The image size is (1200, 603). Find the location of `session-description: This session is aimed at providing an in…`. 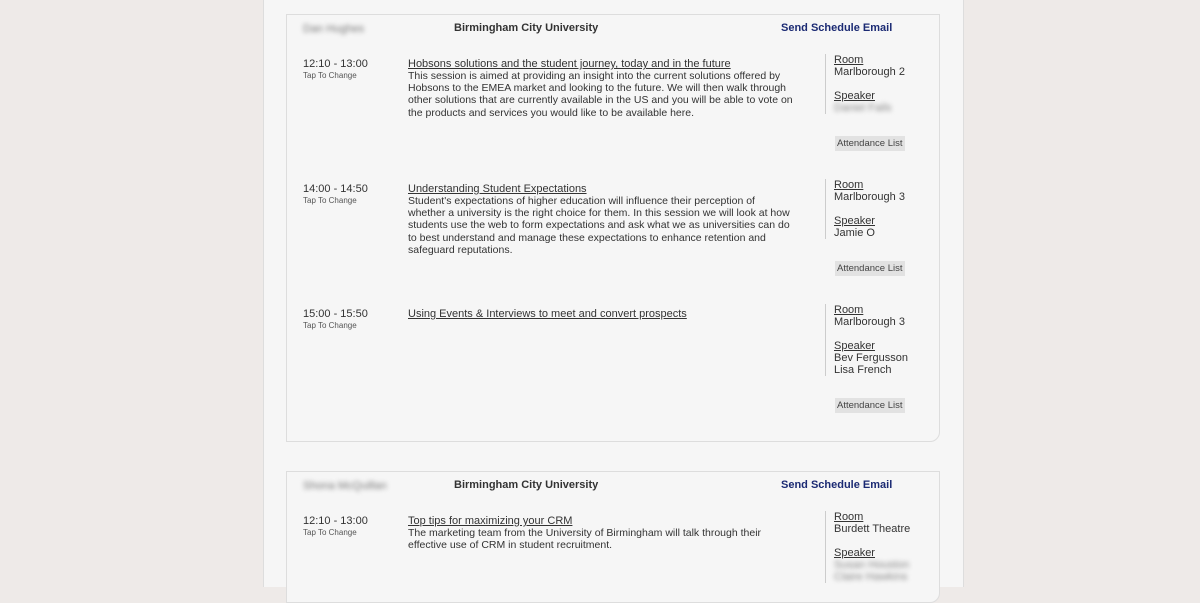

session-description: This session is aimed at providing an in… is located at coordinates (600, 94).